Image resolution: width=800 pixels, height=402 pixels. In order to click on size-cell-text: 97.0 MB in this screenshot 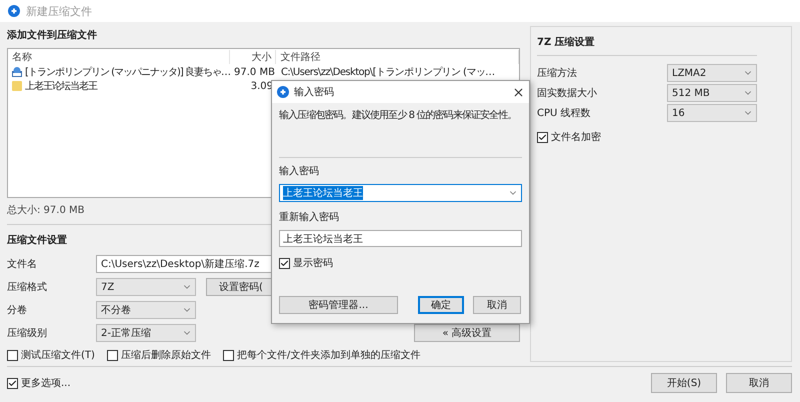, I will do `click(254, 72)`.